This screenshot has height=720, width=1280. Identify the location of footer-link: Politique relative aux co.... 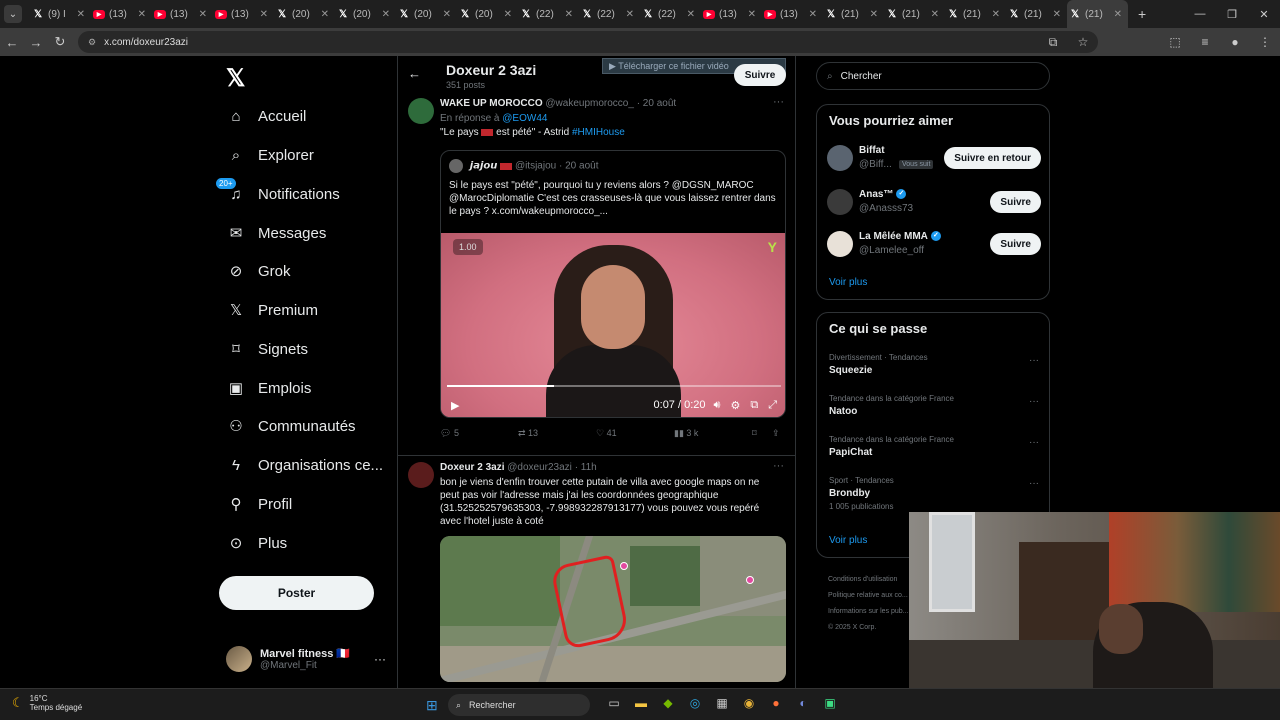
(873, 596).